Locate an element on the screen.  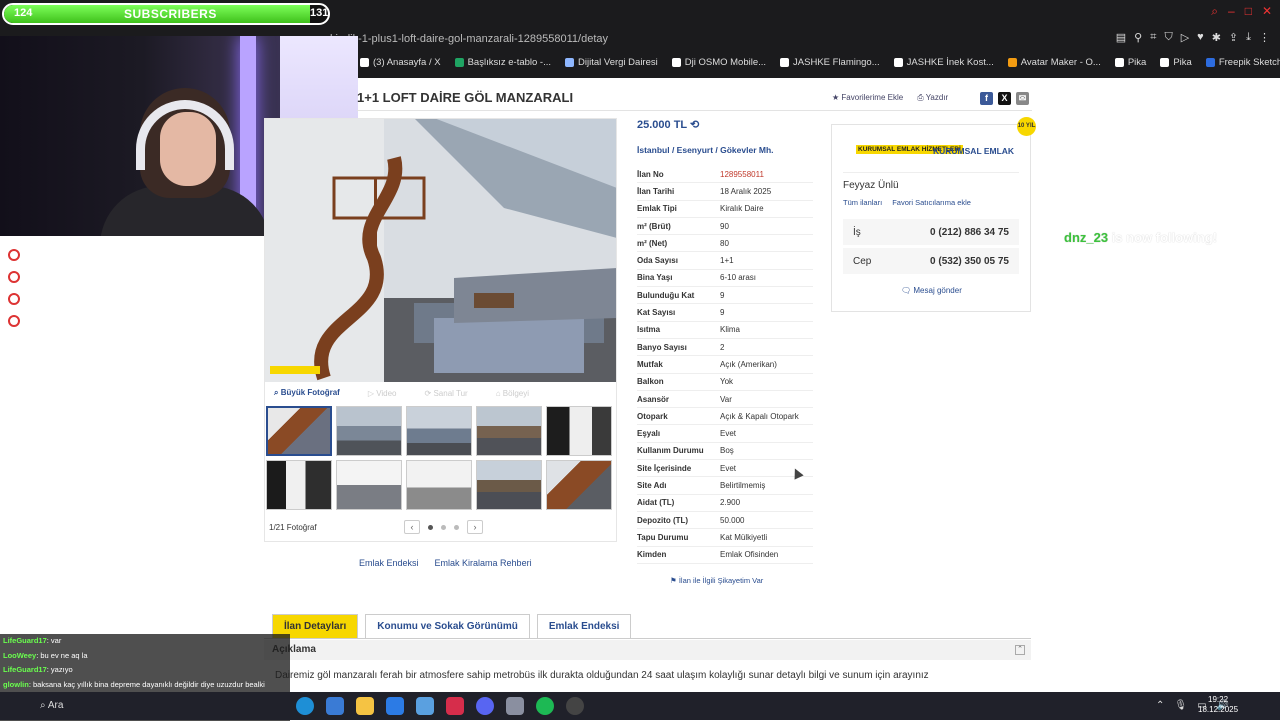
menu-icon: ⋮ is located at coordinates (1264, 37).